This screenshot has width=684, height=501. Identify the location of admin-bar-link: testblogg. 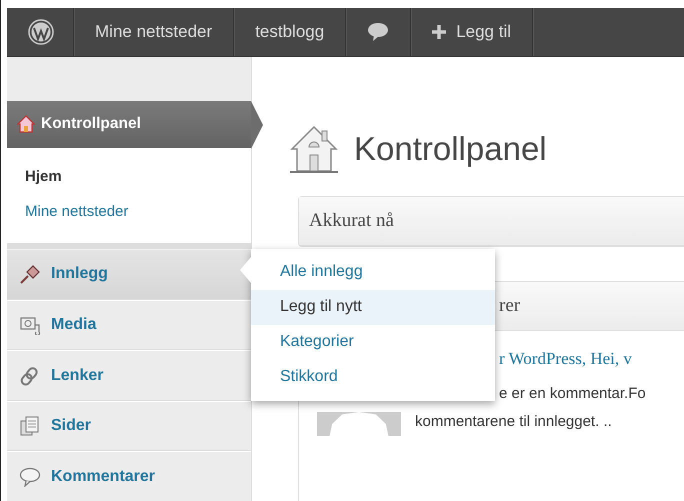
(290, 32).